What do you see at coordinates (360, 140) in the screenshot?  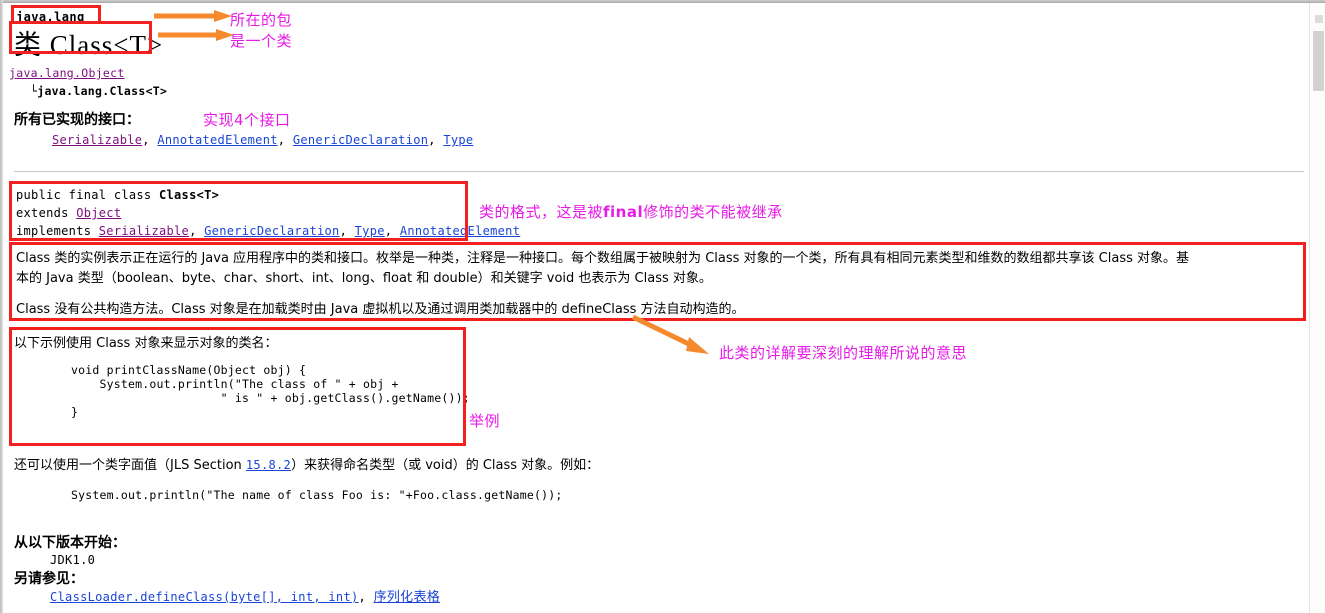 I see `interface-link-genericdeclaration: GenericDeclaration` at bounding box center [360, 140].